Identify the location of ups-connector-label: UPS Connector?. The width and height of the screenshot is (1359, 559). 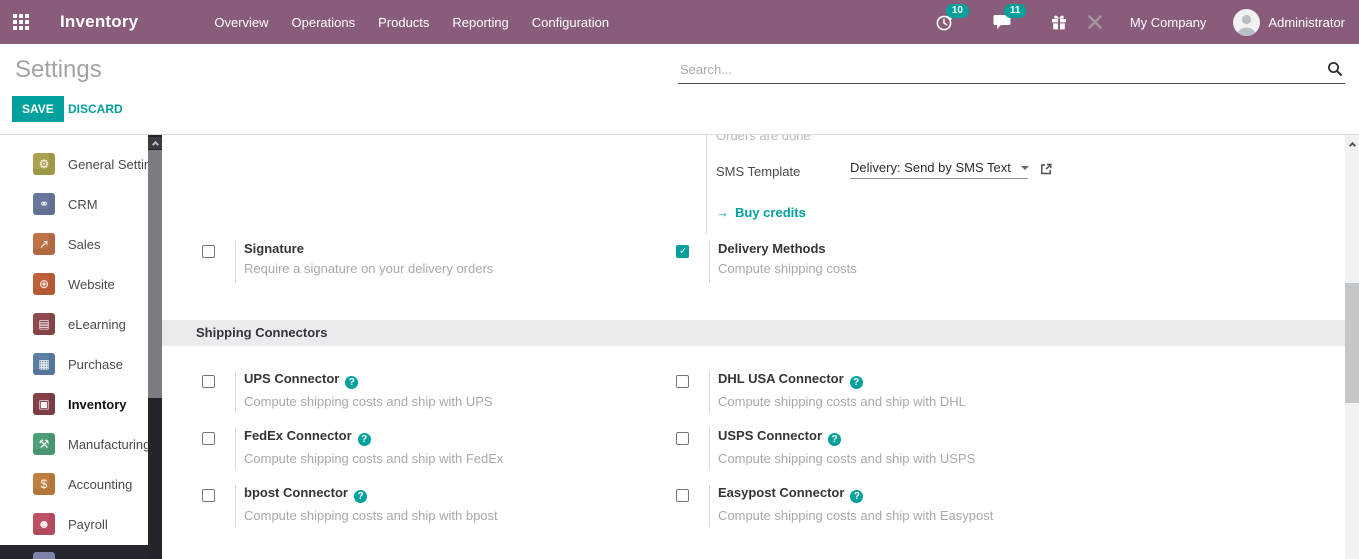
(368, 380).